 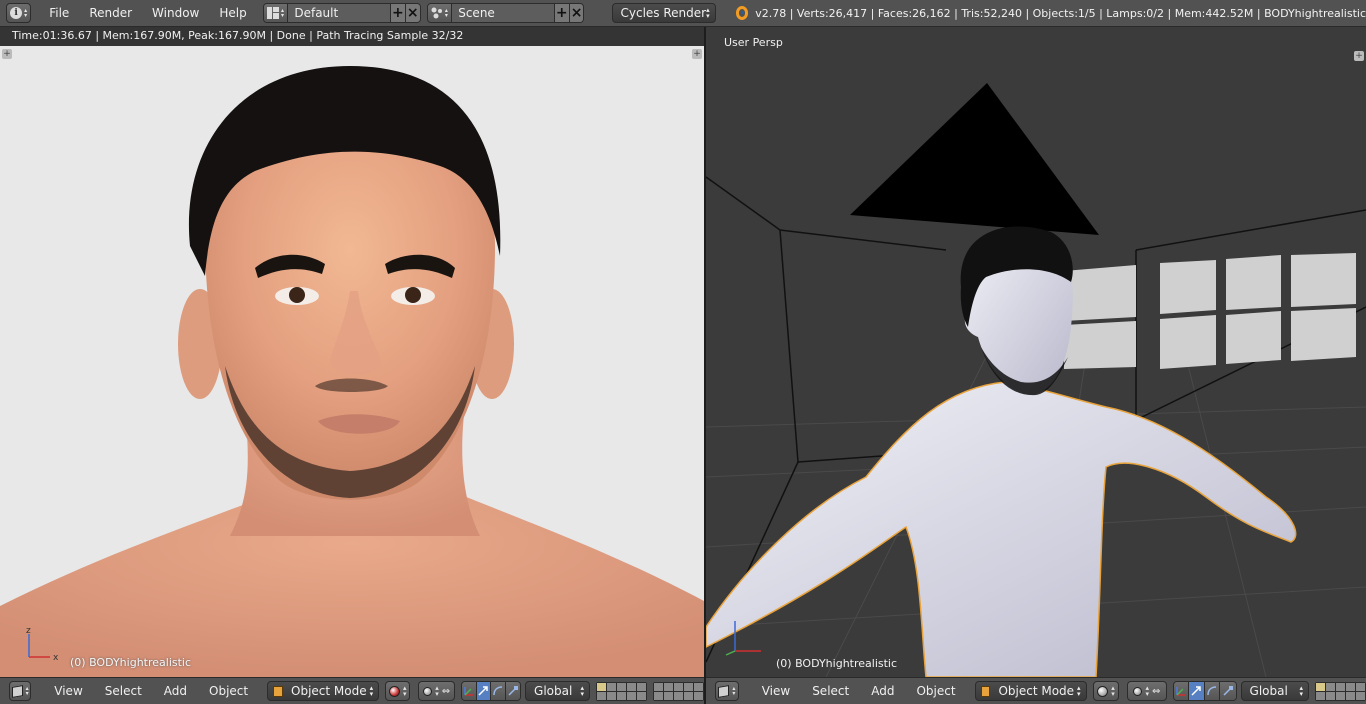 I want to click on viewport-shading-left: ▴ ▾, so click(x=398, y=691).